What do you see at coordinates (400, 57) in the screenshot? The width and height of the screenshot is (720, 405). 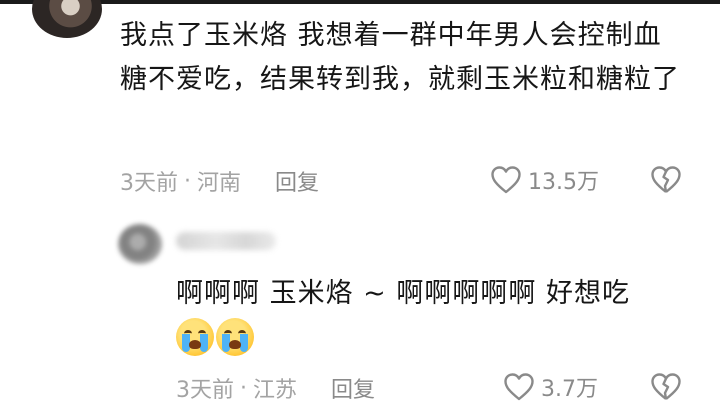 I see `comment-text: 我点了玉米烙 我想着一群中年男人会控制血糖不爱吃，结果转到我，就剩玉米粒和糖粒了` at bounding box center [400, 57].